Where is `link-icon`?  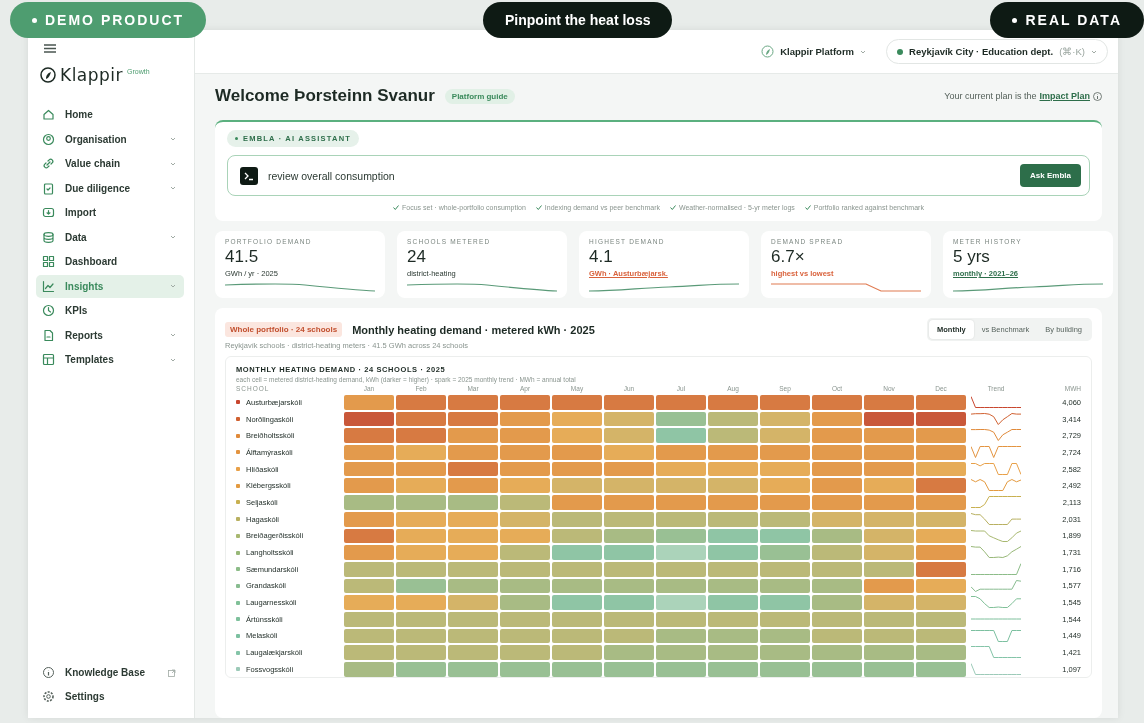 link-icon is located at coordinates (48, 164).